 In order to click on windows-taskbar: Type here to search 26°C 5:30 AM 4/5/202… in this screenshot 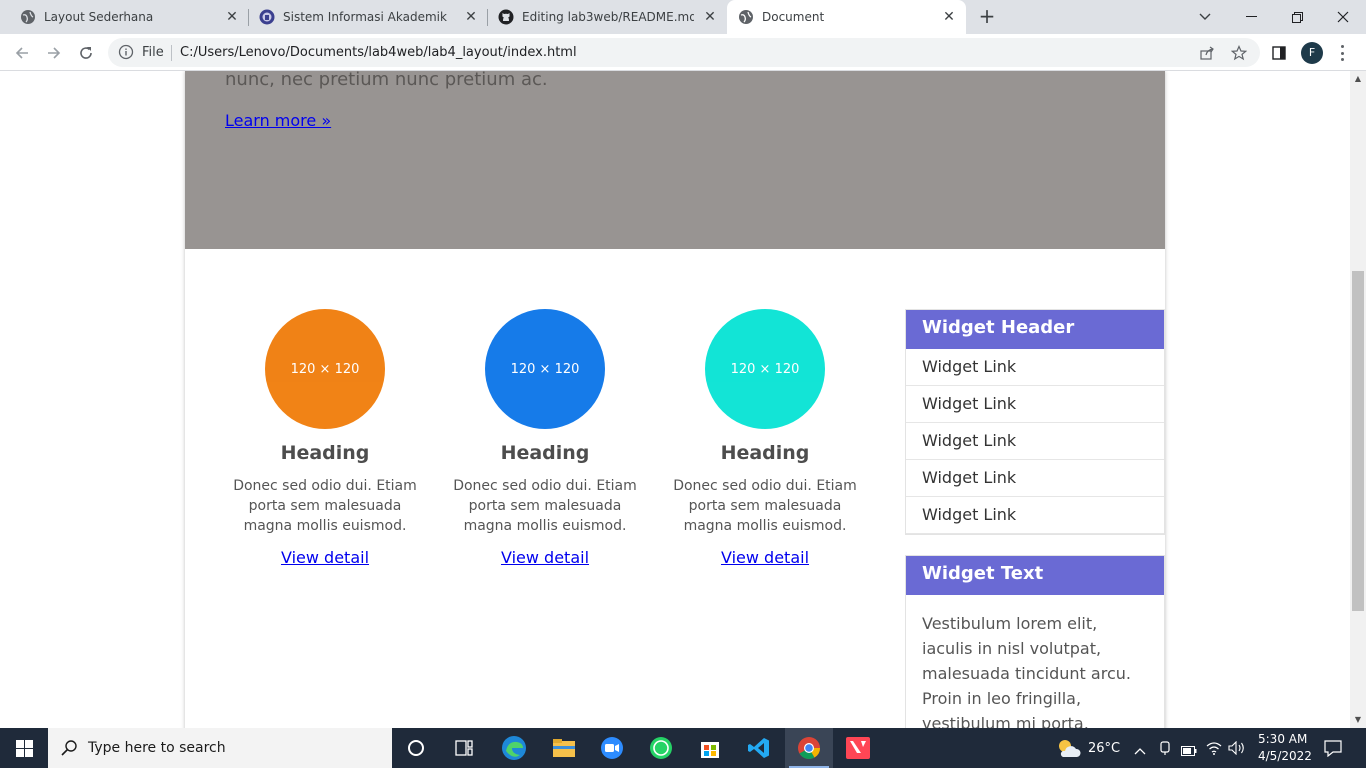, I will do `click(683, 748)`.